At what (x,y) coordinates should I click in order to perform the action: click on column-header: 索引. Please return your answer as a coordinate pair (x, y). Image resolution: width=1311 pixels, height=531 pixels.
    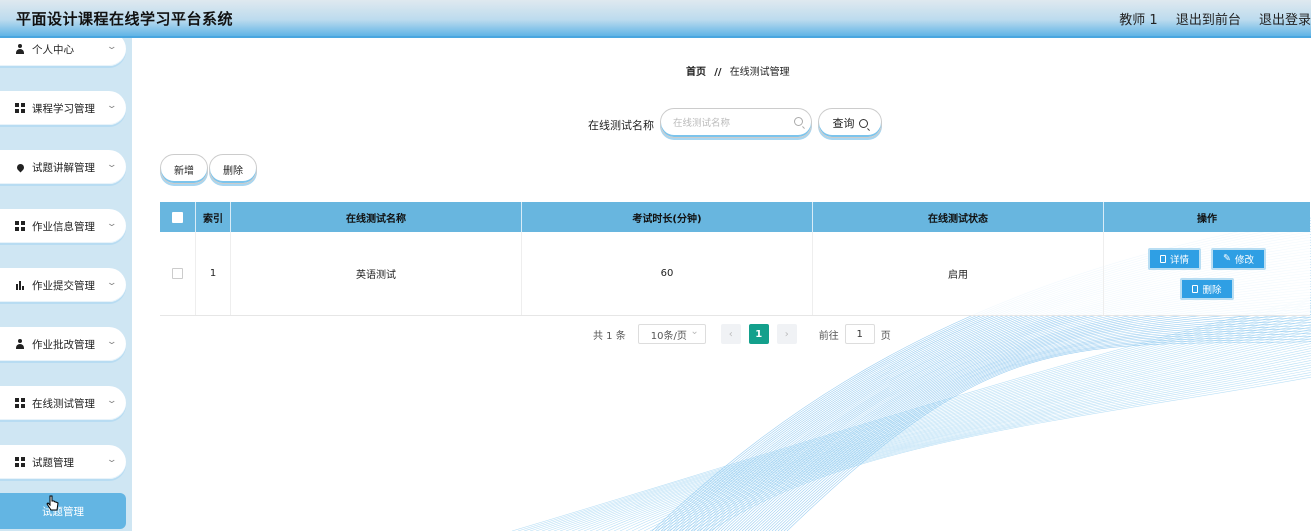
    Looking at the image, I should click on (213, 217).